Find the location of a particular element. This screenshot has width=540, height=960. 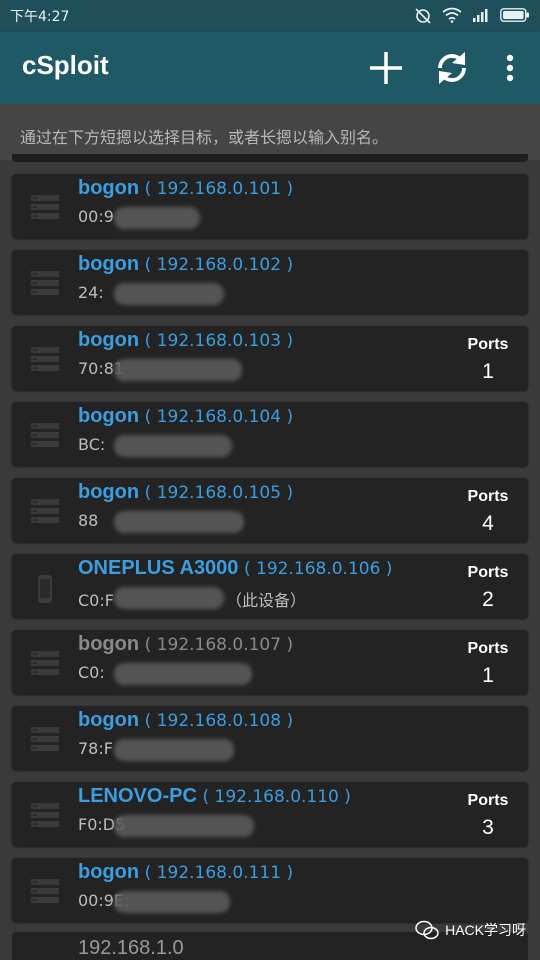

host-ip: ( 192.168.0.108 ) is located at coordinates (219, 721).